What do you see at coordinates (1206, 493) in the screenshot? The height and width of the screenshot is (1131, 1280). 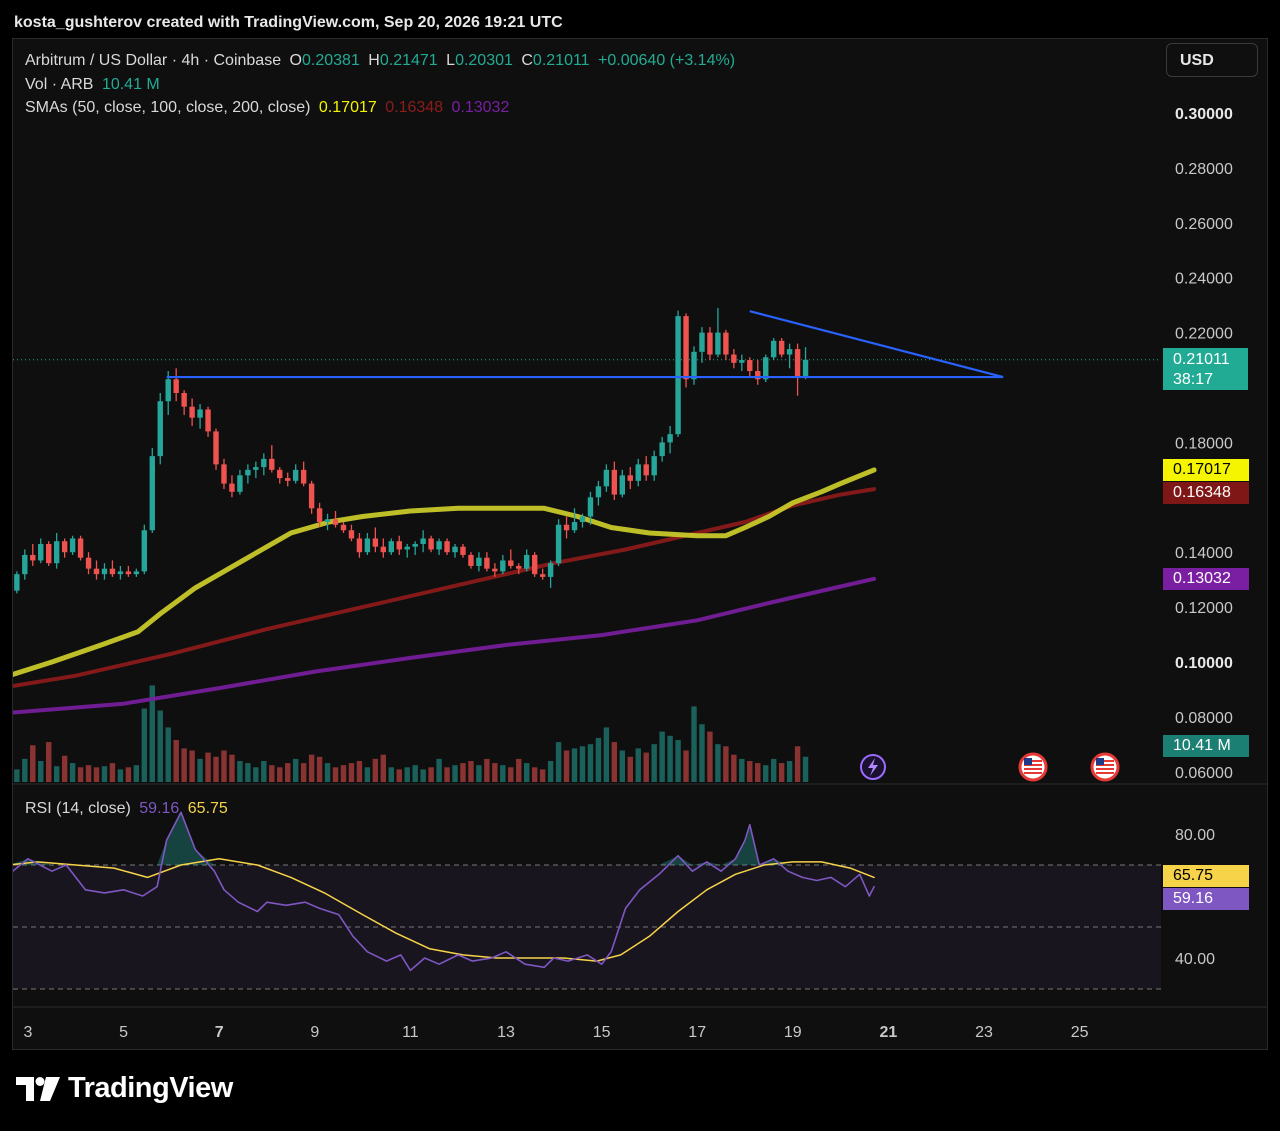 I see `sma100-price-badge: 0.16348` at bounding box center [1206, 493].